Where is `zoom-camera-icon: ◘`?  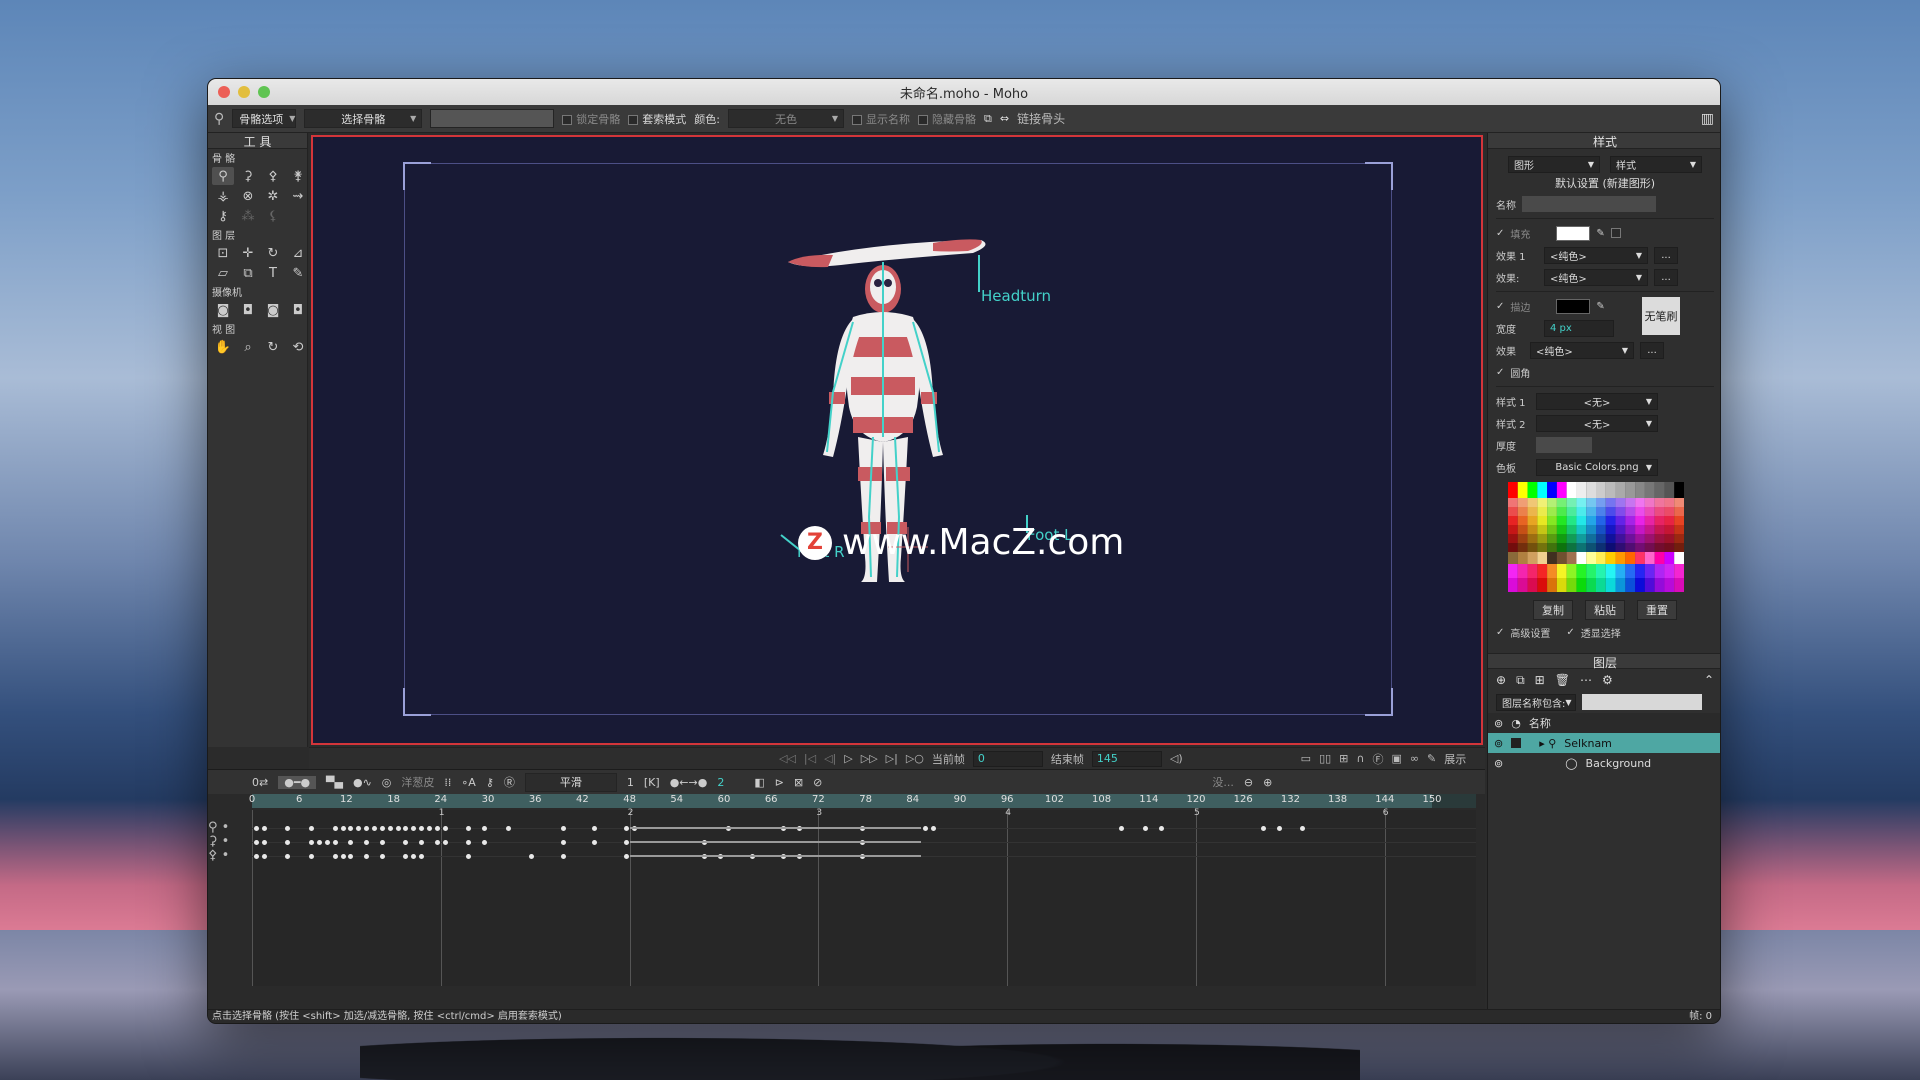
zoom-camera-icon: ◘ is located at coordinates (248, 310).